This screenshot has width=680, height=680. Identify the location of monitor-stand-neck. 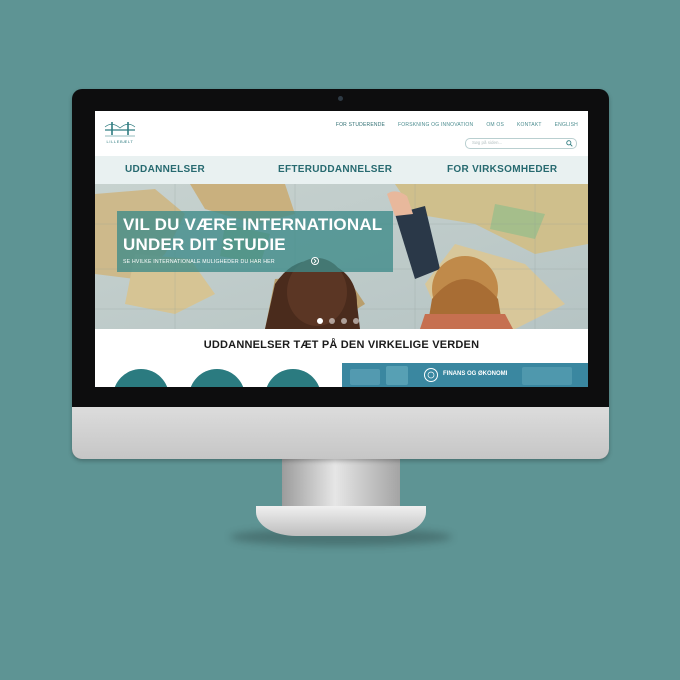
(341, 484).